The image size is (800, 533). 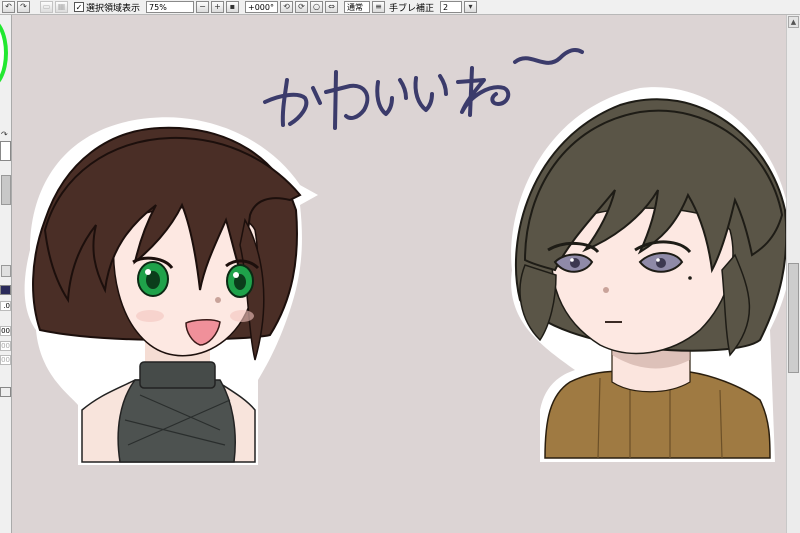 I want to click on zoom-field: 75%, so click(x=170, y=7).